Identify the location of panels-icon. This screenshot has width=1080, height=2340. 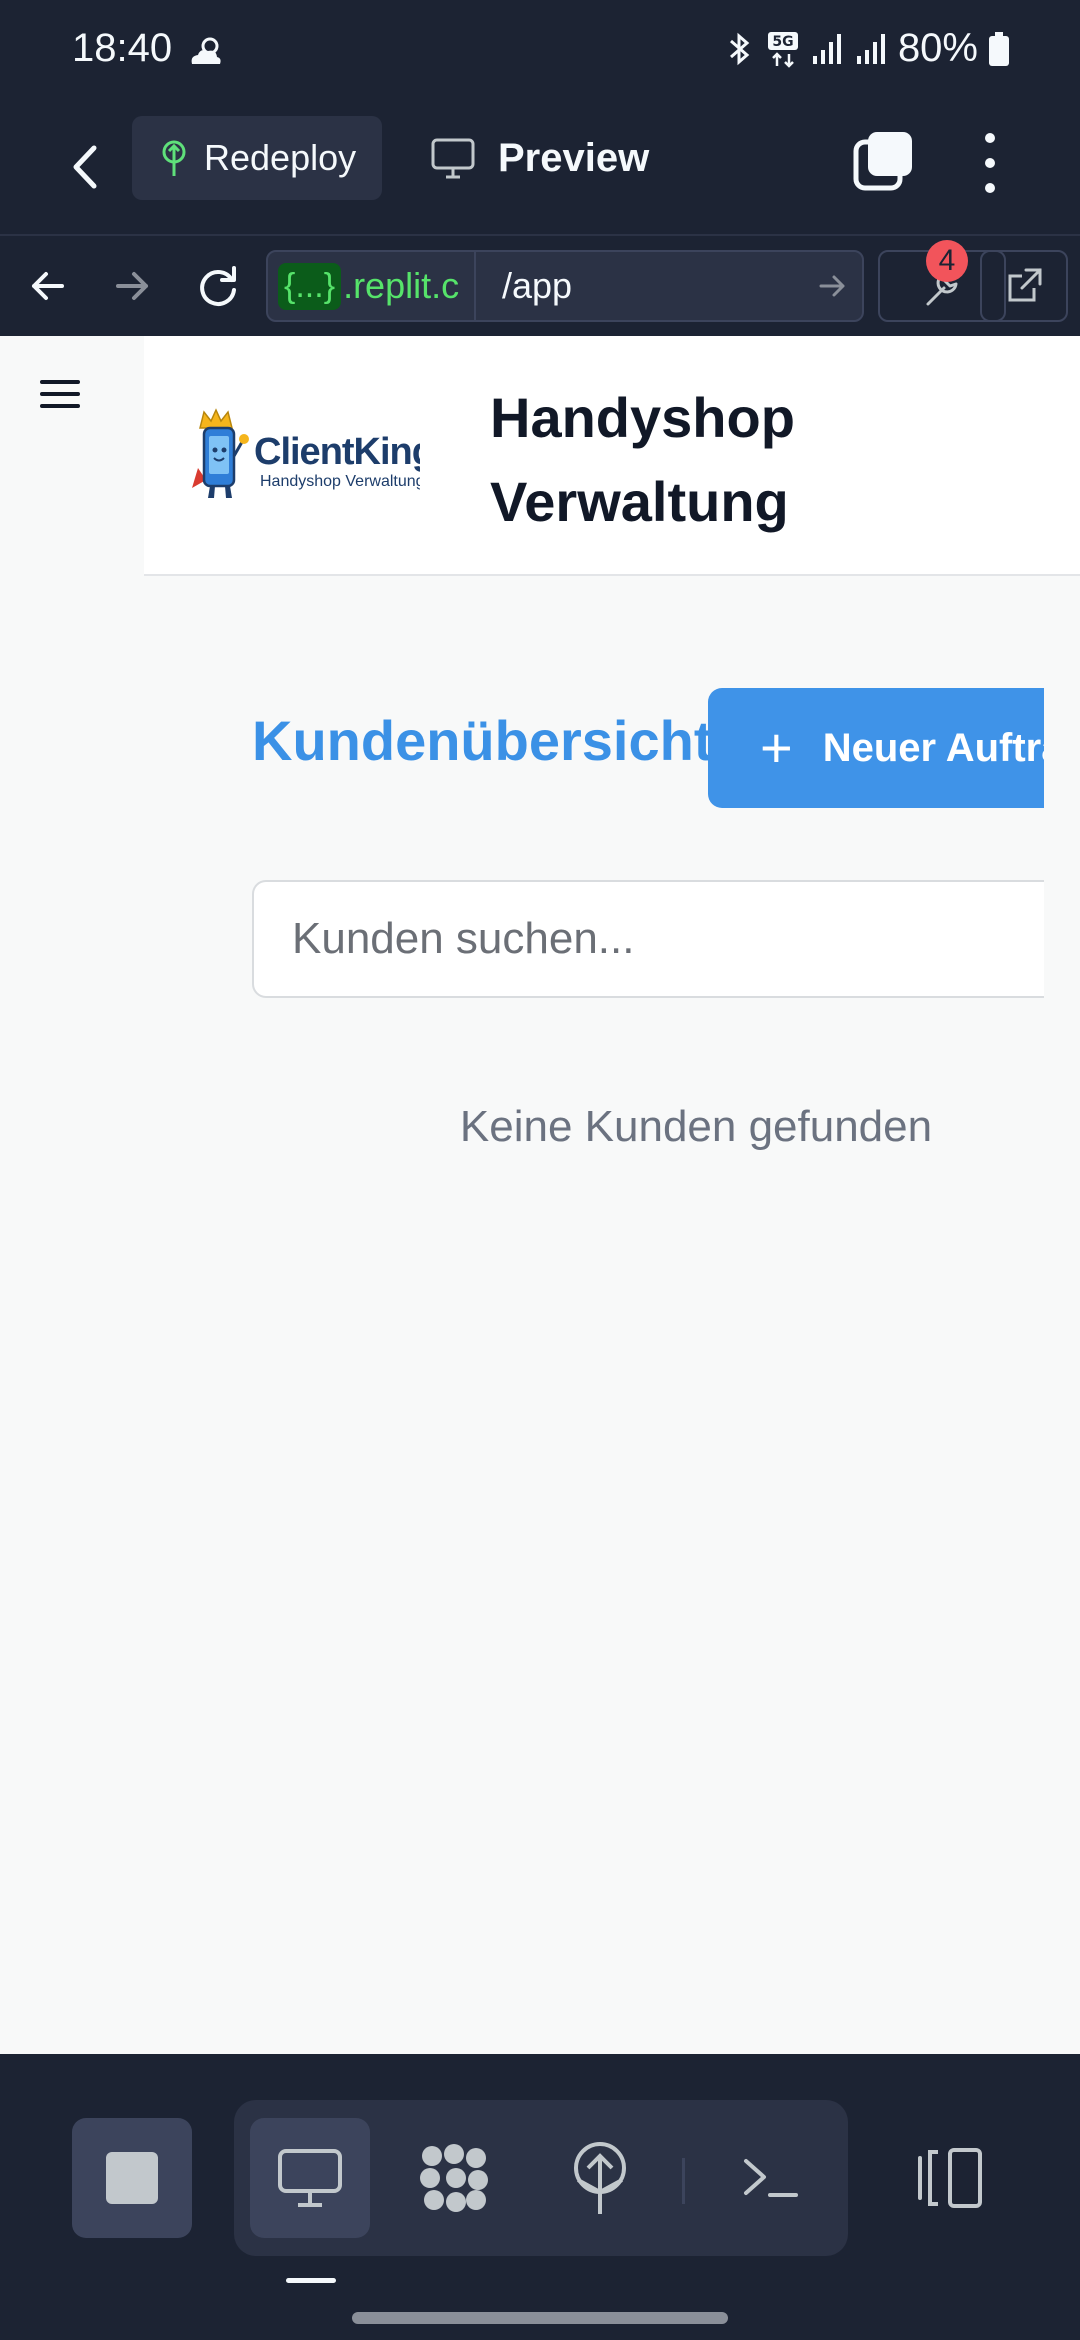
(950, 2178).